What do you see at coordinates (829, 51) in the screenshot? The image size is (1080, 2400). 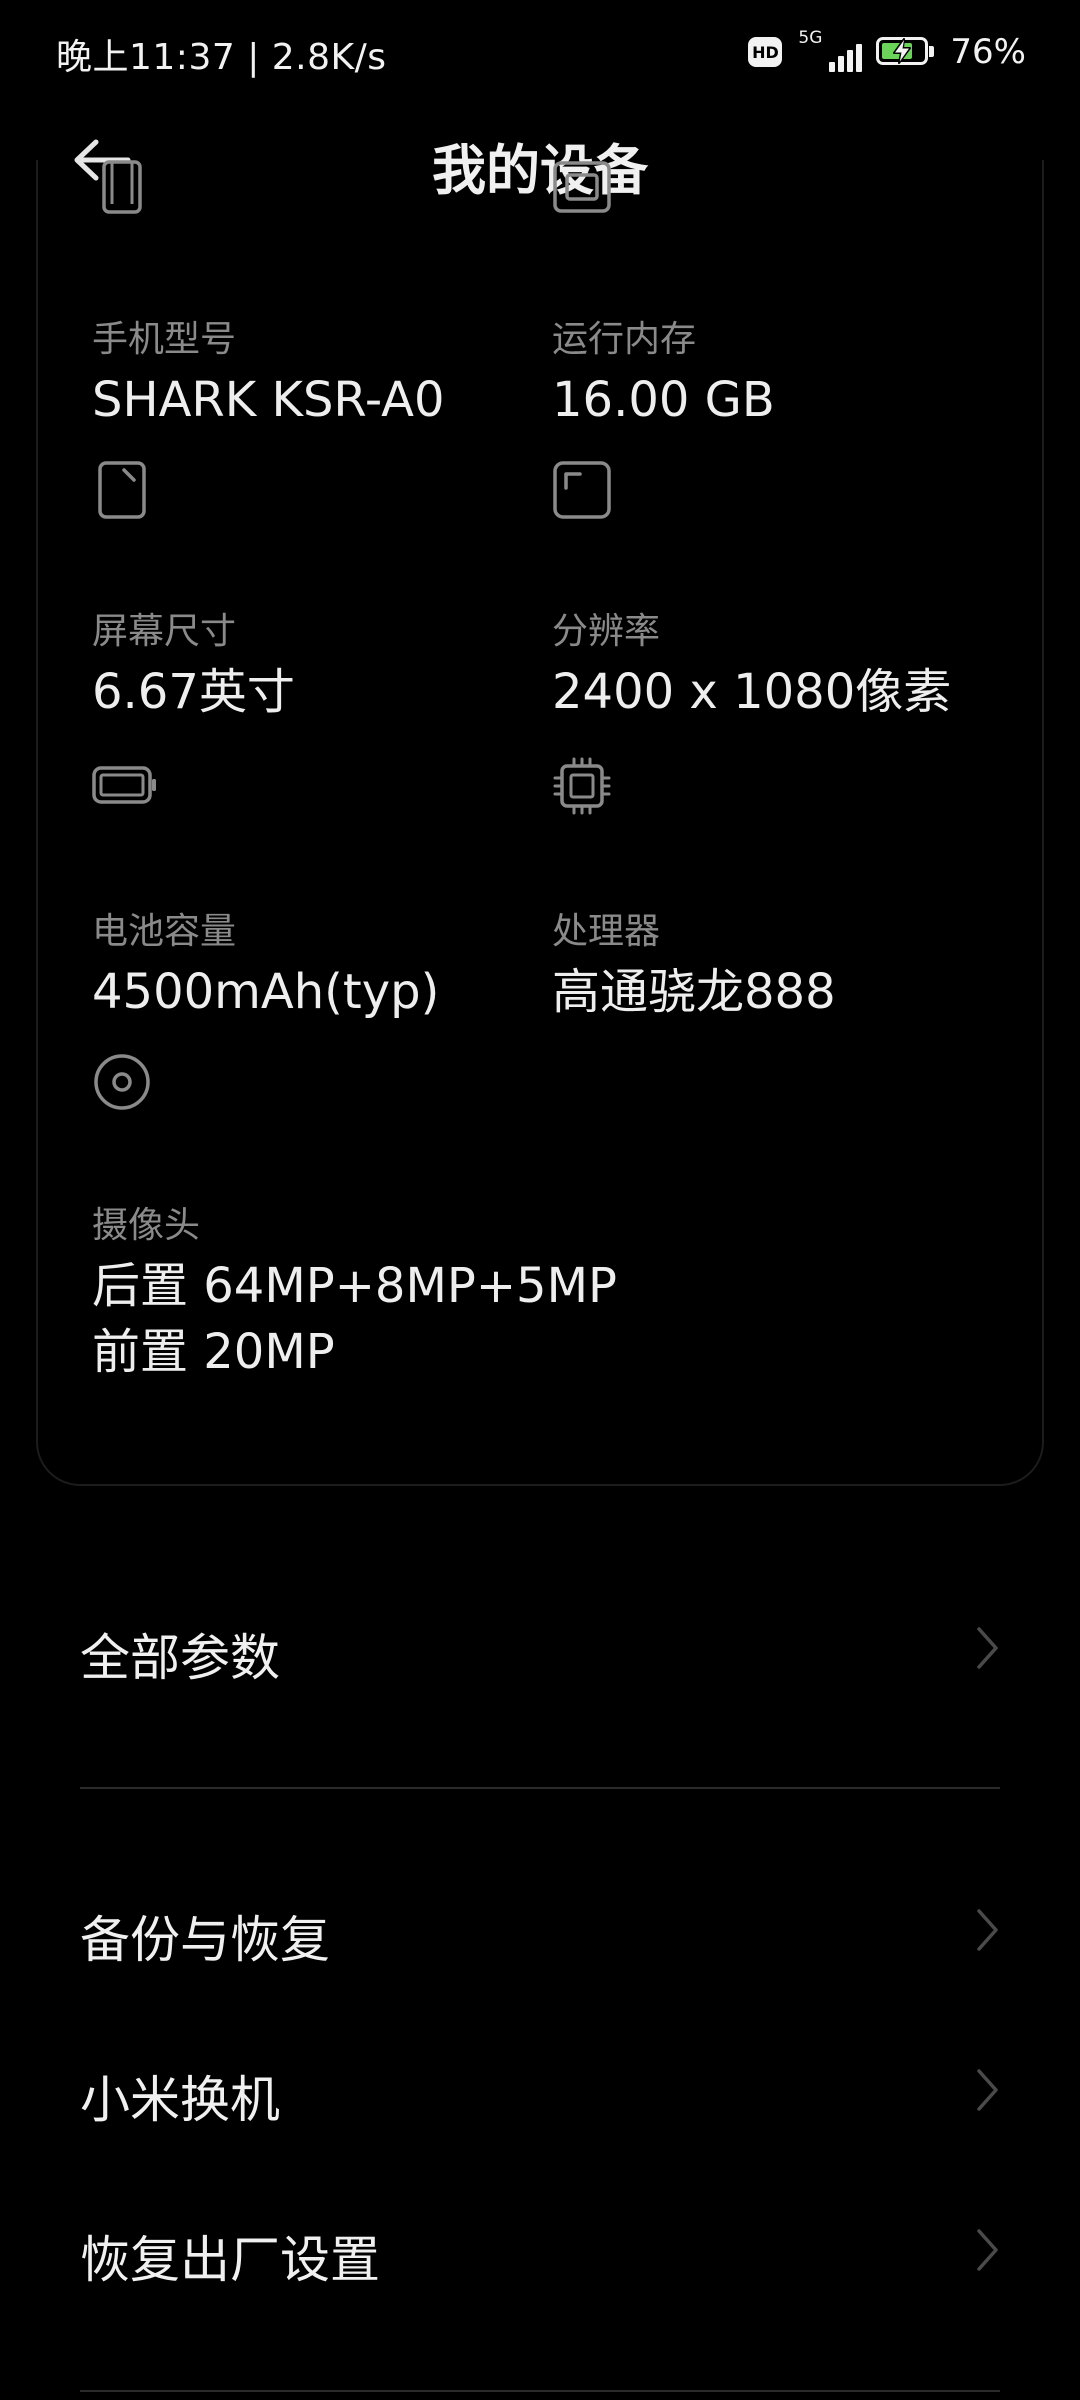 I see `signal-icon: 5G` at bounding box center [829, 51].